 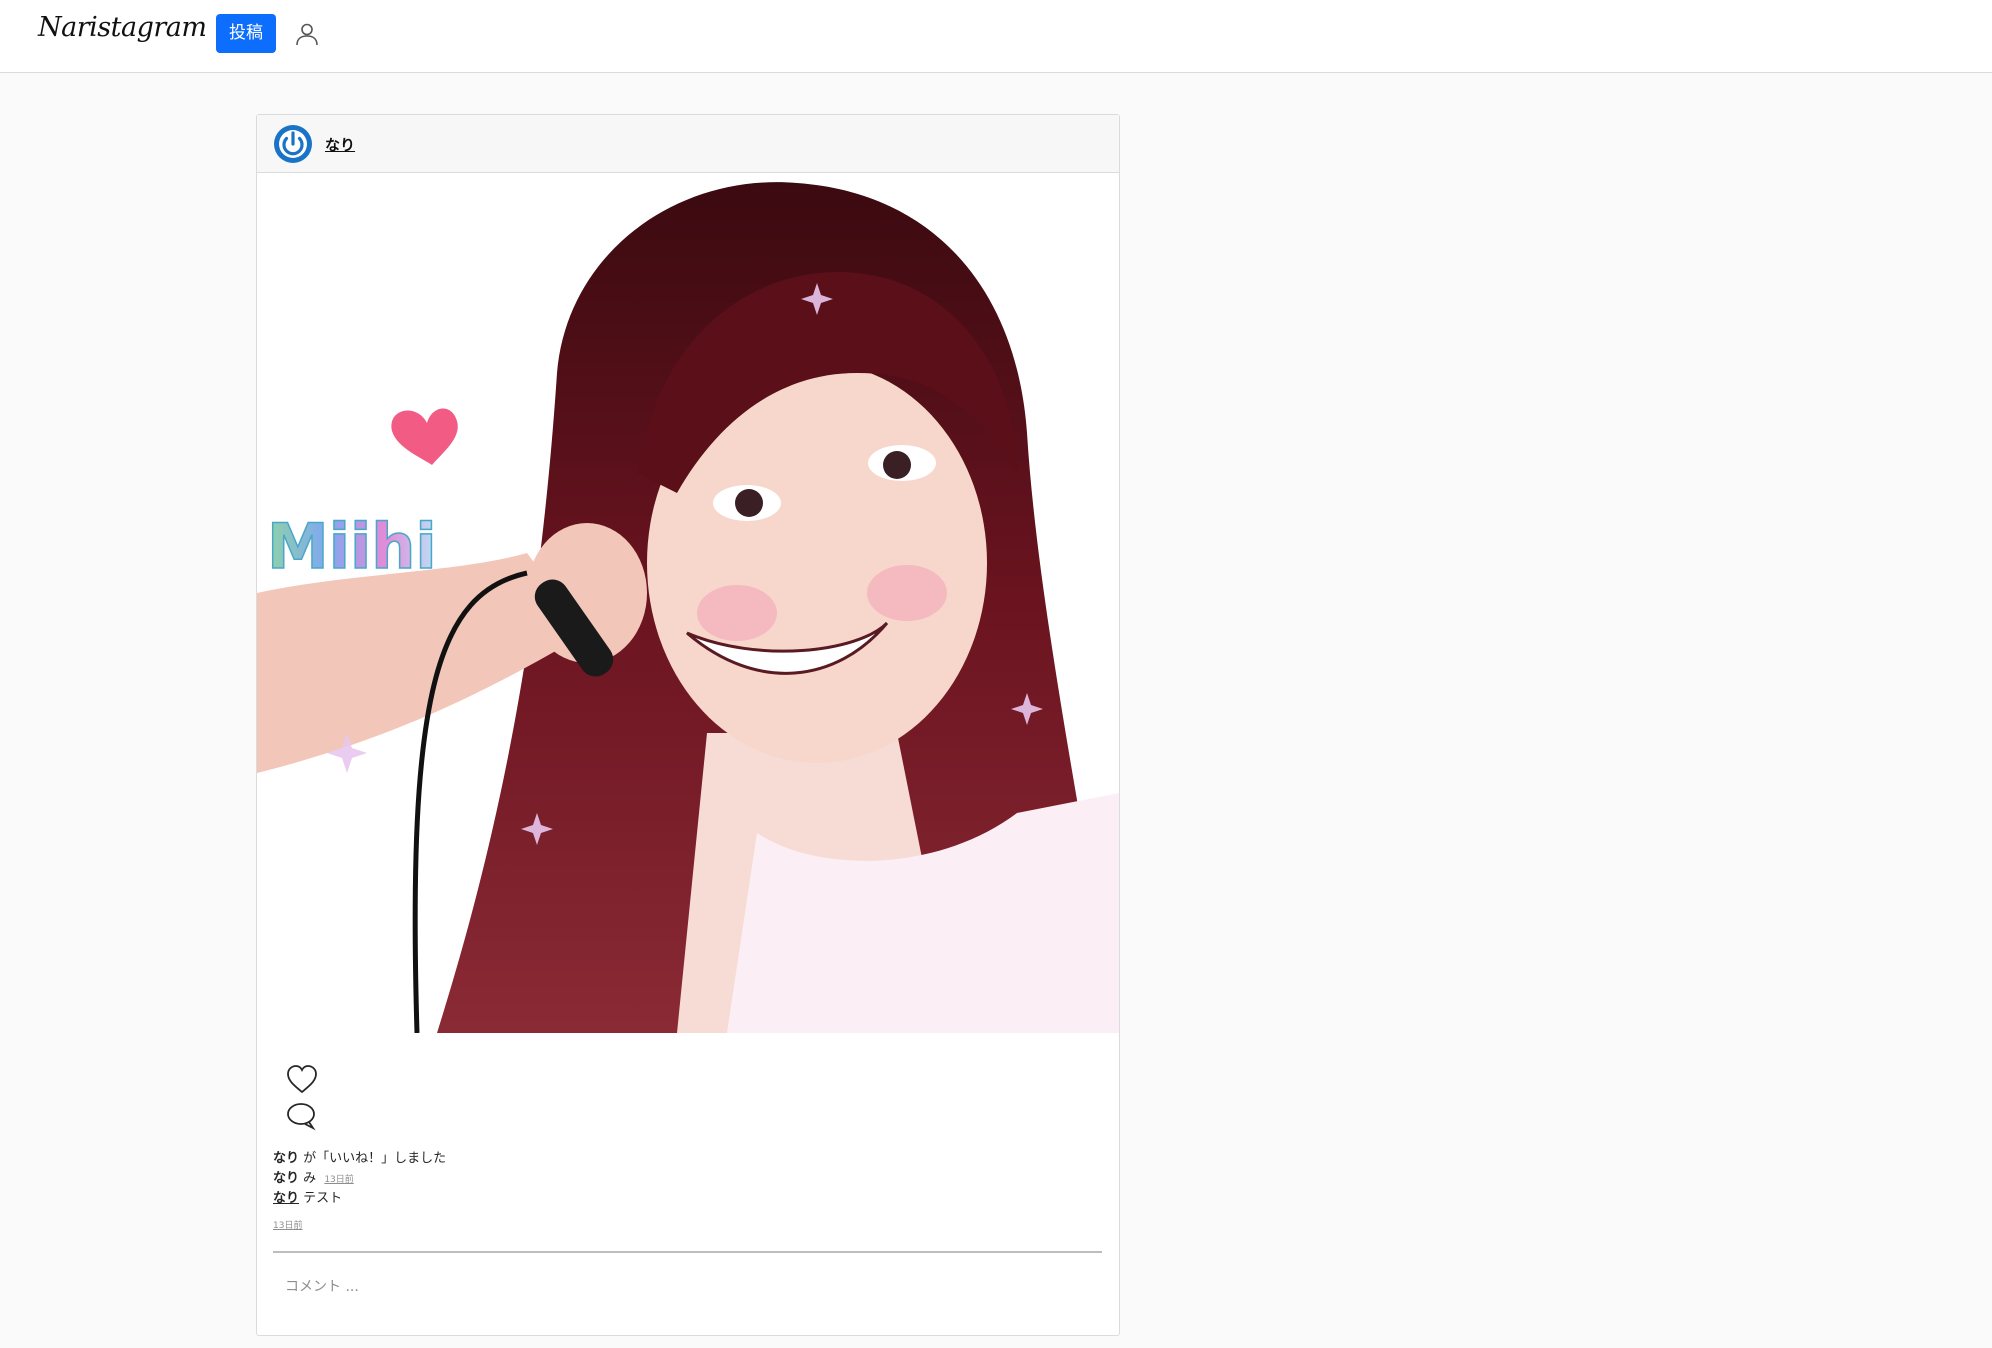 I want to click on comment-bubble-icon, so click(x=301, y=1116).